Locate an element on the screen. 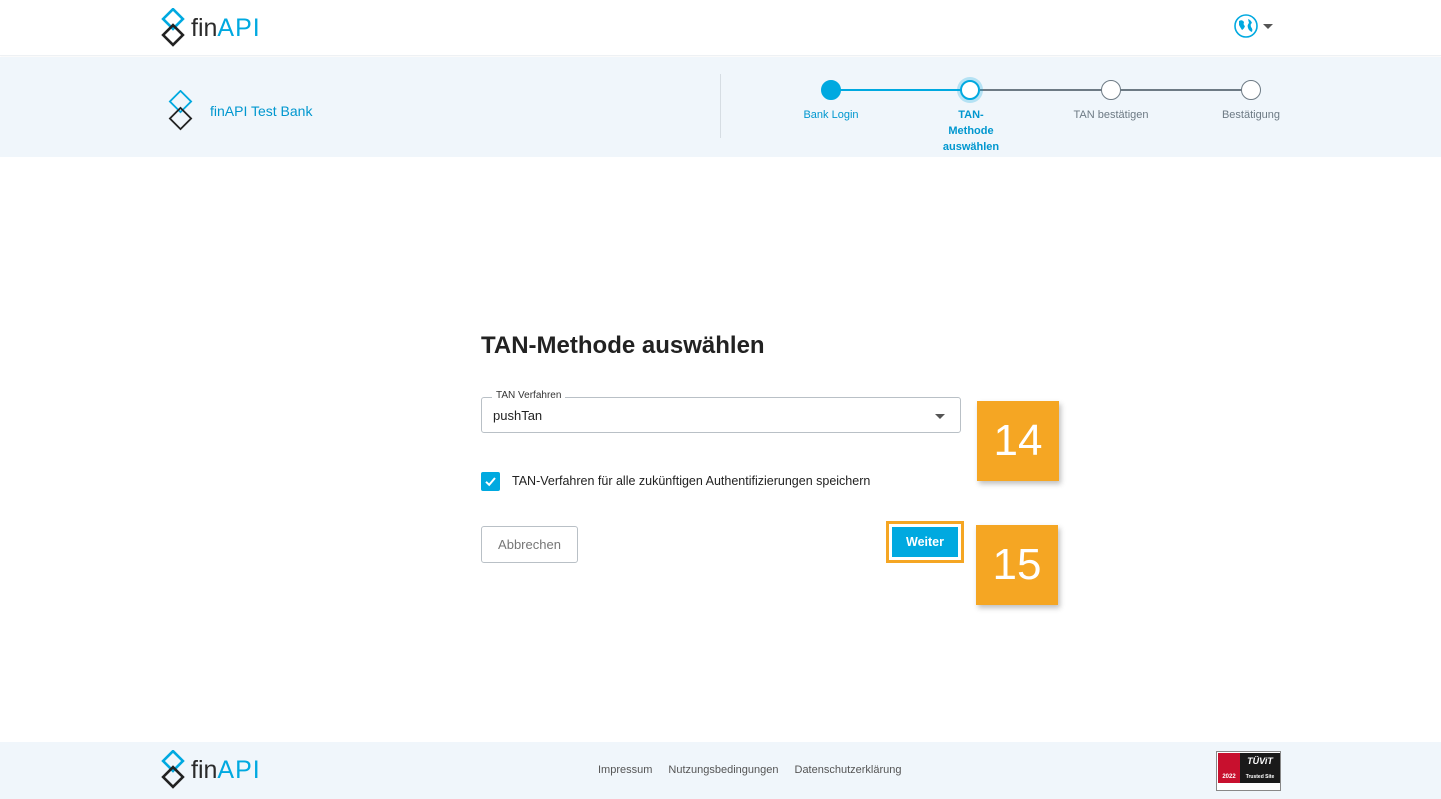 This screenshot has width=1441, height=799. finapi-logo: fin API is located at coordinates (210, 28).